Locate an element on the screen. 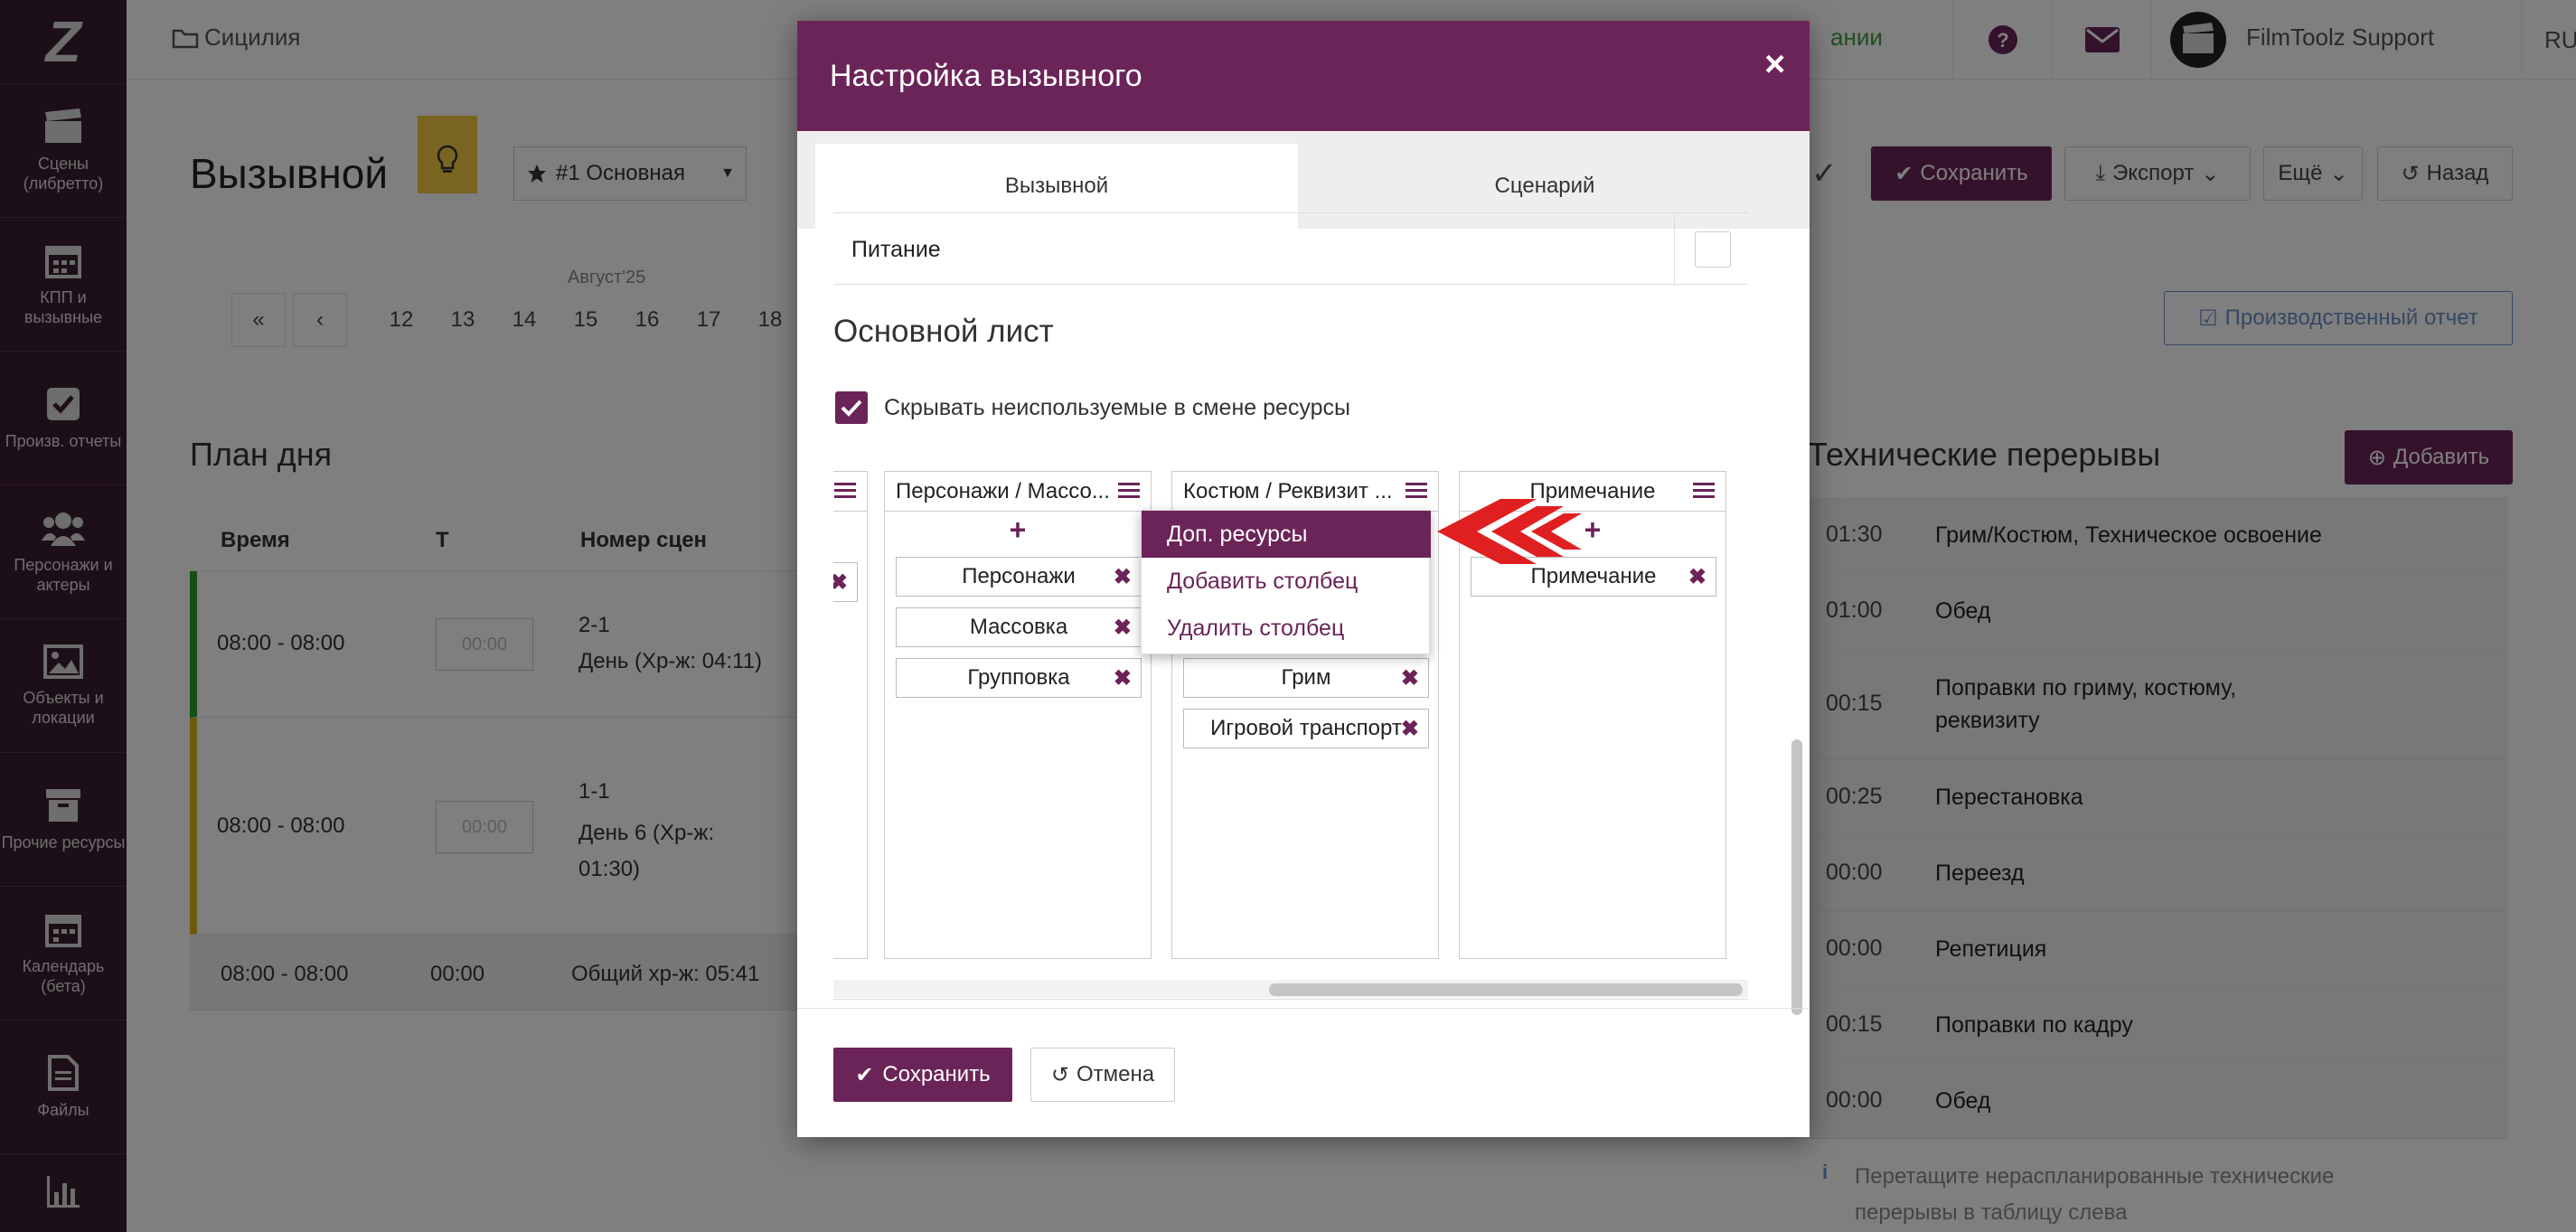 Image resolution: width=2576 pixels, height=1232 pixels. annotation-arrow-icon is located at coordinates (1509, 531).